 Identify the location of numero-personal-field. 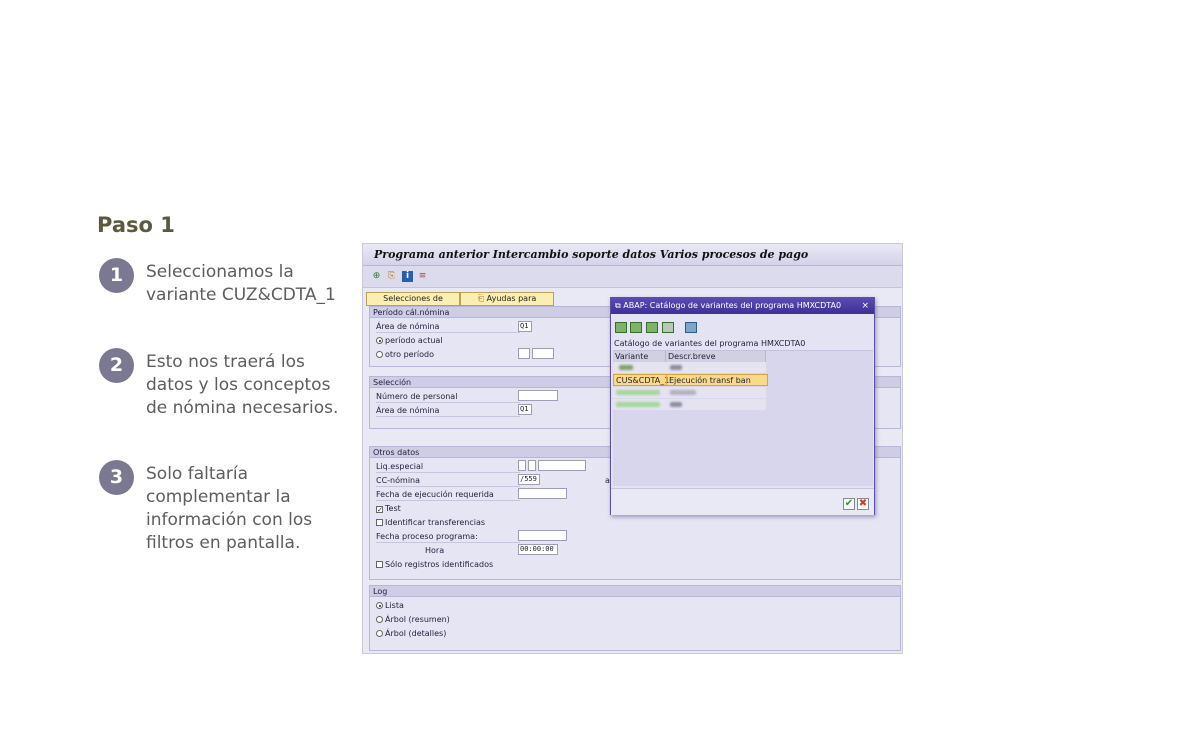
(538, 395).